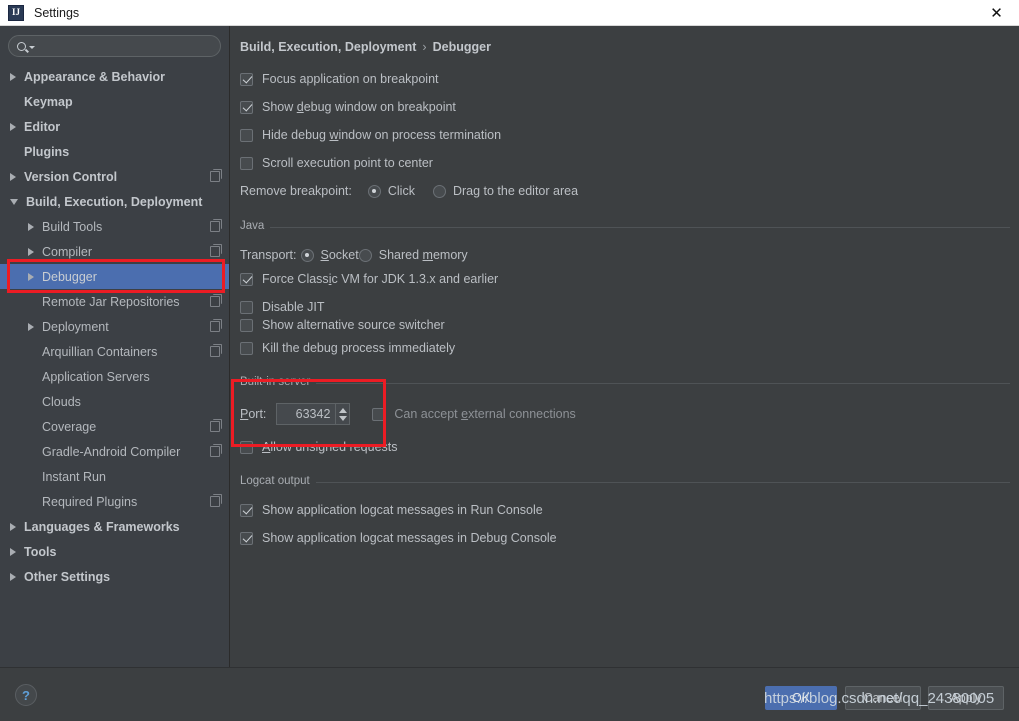  I want to click on watermark-text: https://blog.csdn.net/qq_24380005, so click(879, 698).